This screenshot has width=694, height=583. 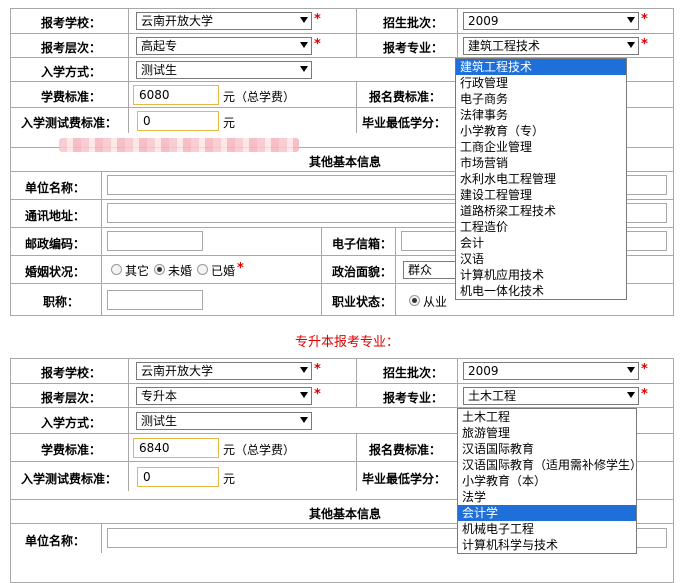 What do you see at coordinates (55, 272) in the screenshot?
I see `marital-label: 婚姻状况：` at bounding box center [55, 272].